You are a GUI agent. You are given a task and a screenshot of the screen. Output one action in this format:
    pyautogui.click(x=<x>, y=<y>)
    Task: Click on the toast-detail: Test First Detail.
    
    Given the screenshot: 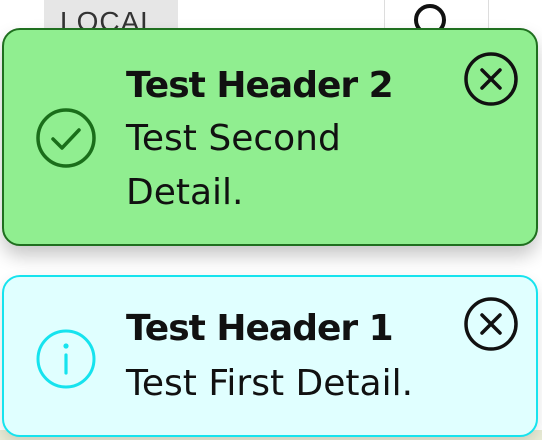 What is the action you would take?
    pyautogui.click(x=270, y=383)
    